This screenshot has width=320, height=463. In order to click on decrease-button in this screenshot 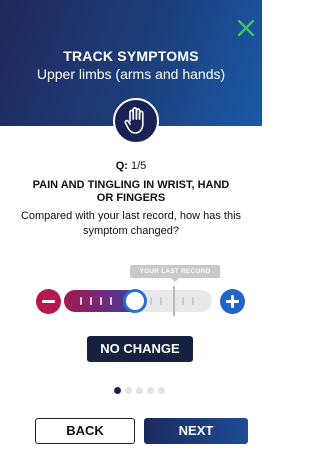, I will do `click(48, 301)`.